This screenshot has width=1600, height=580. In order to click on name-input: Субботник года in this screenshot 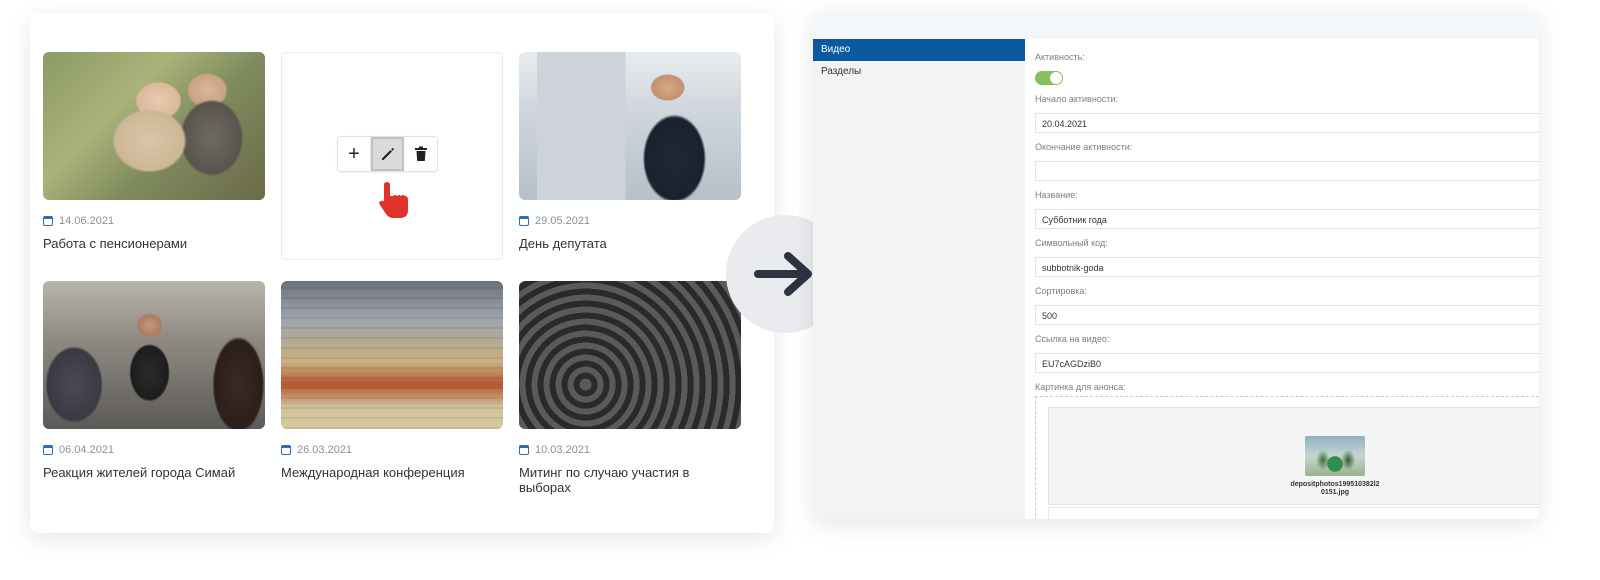, I will do `click(1287, 219)`.